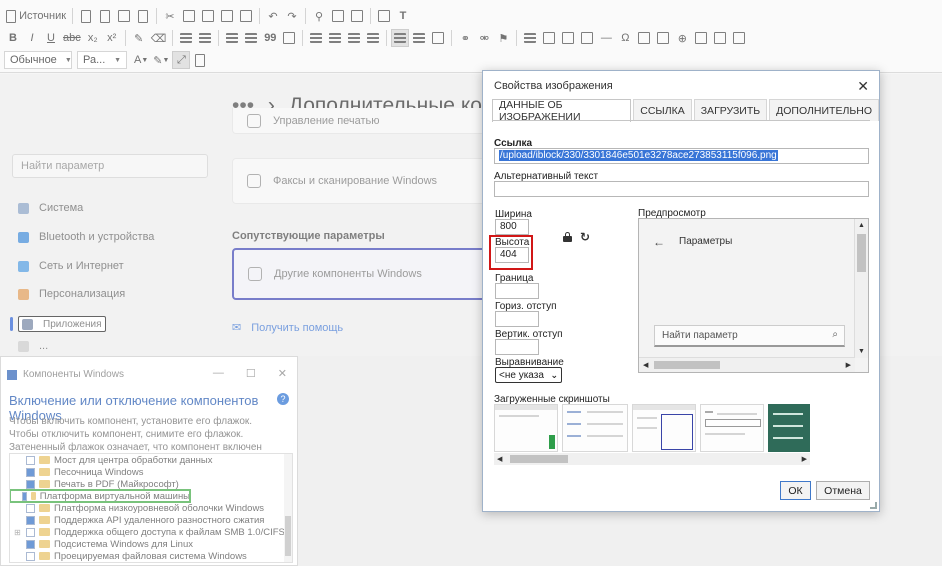 This screenshot has height=566, width=942. What do you see at coordinates (795, 490) in the screenshot?
I see `ok-button: ОК` at bounding box center [795, 490].